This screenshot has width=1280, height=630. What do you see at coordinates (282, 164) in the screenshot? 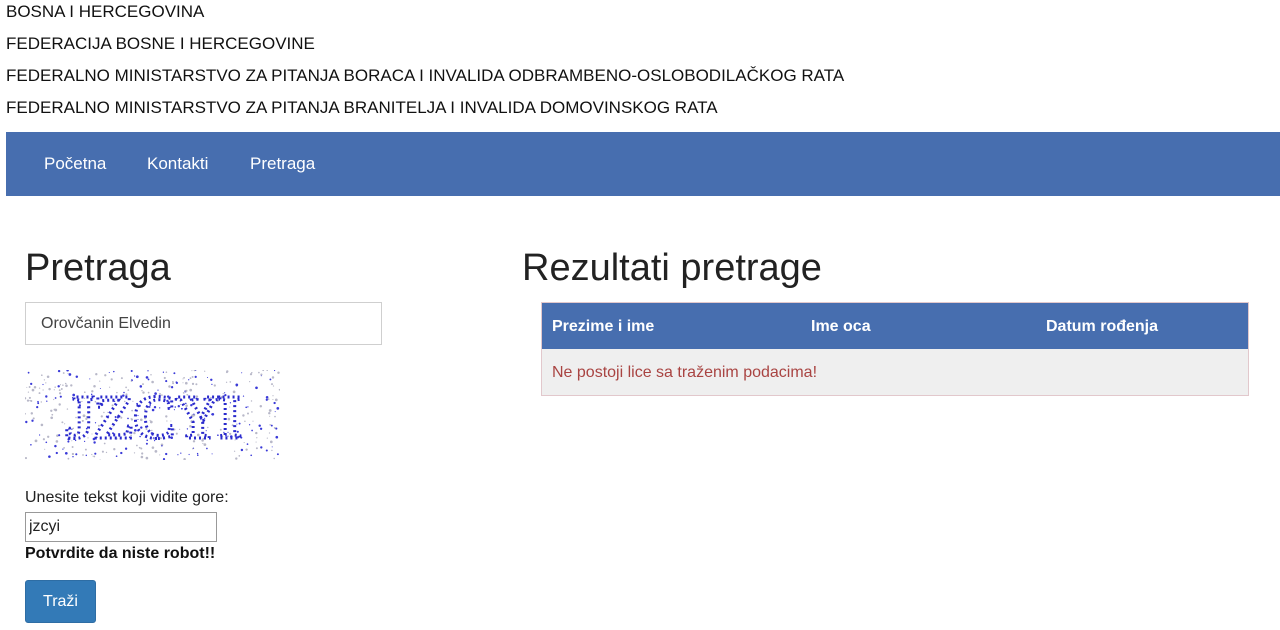
I see `nav-link-search: Pretraga` at bounding box center [282, 164].